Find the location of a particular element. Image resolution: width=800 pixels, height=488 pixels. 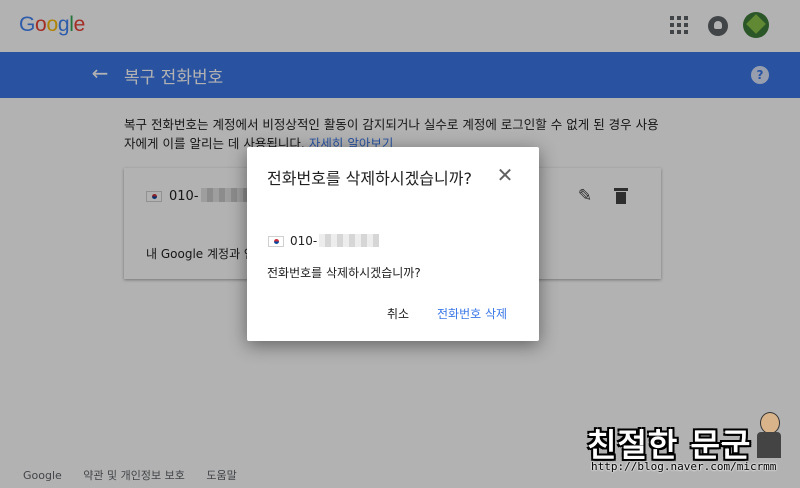

redacted-number is located at coordinates (349, 240).